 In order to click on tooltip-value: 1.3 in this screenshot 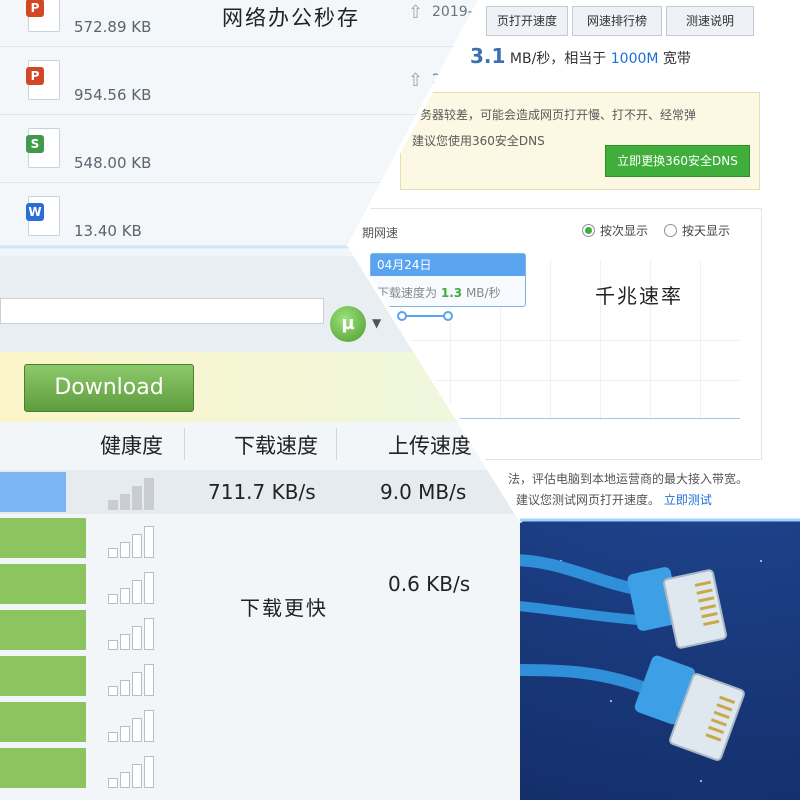, I will do `click(451, 293)`.